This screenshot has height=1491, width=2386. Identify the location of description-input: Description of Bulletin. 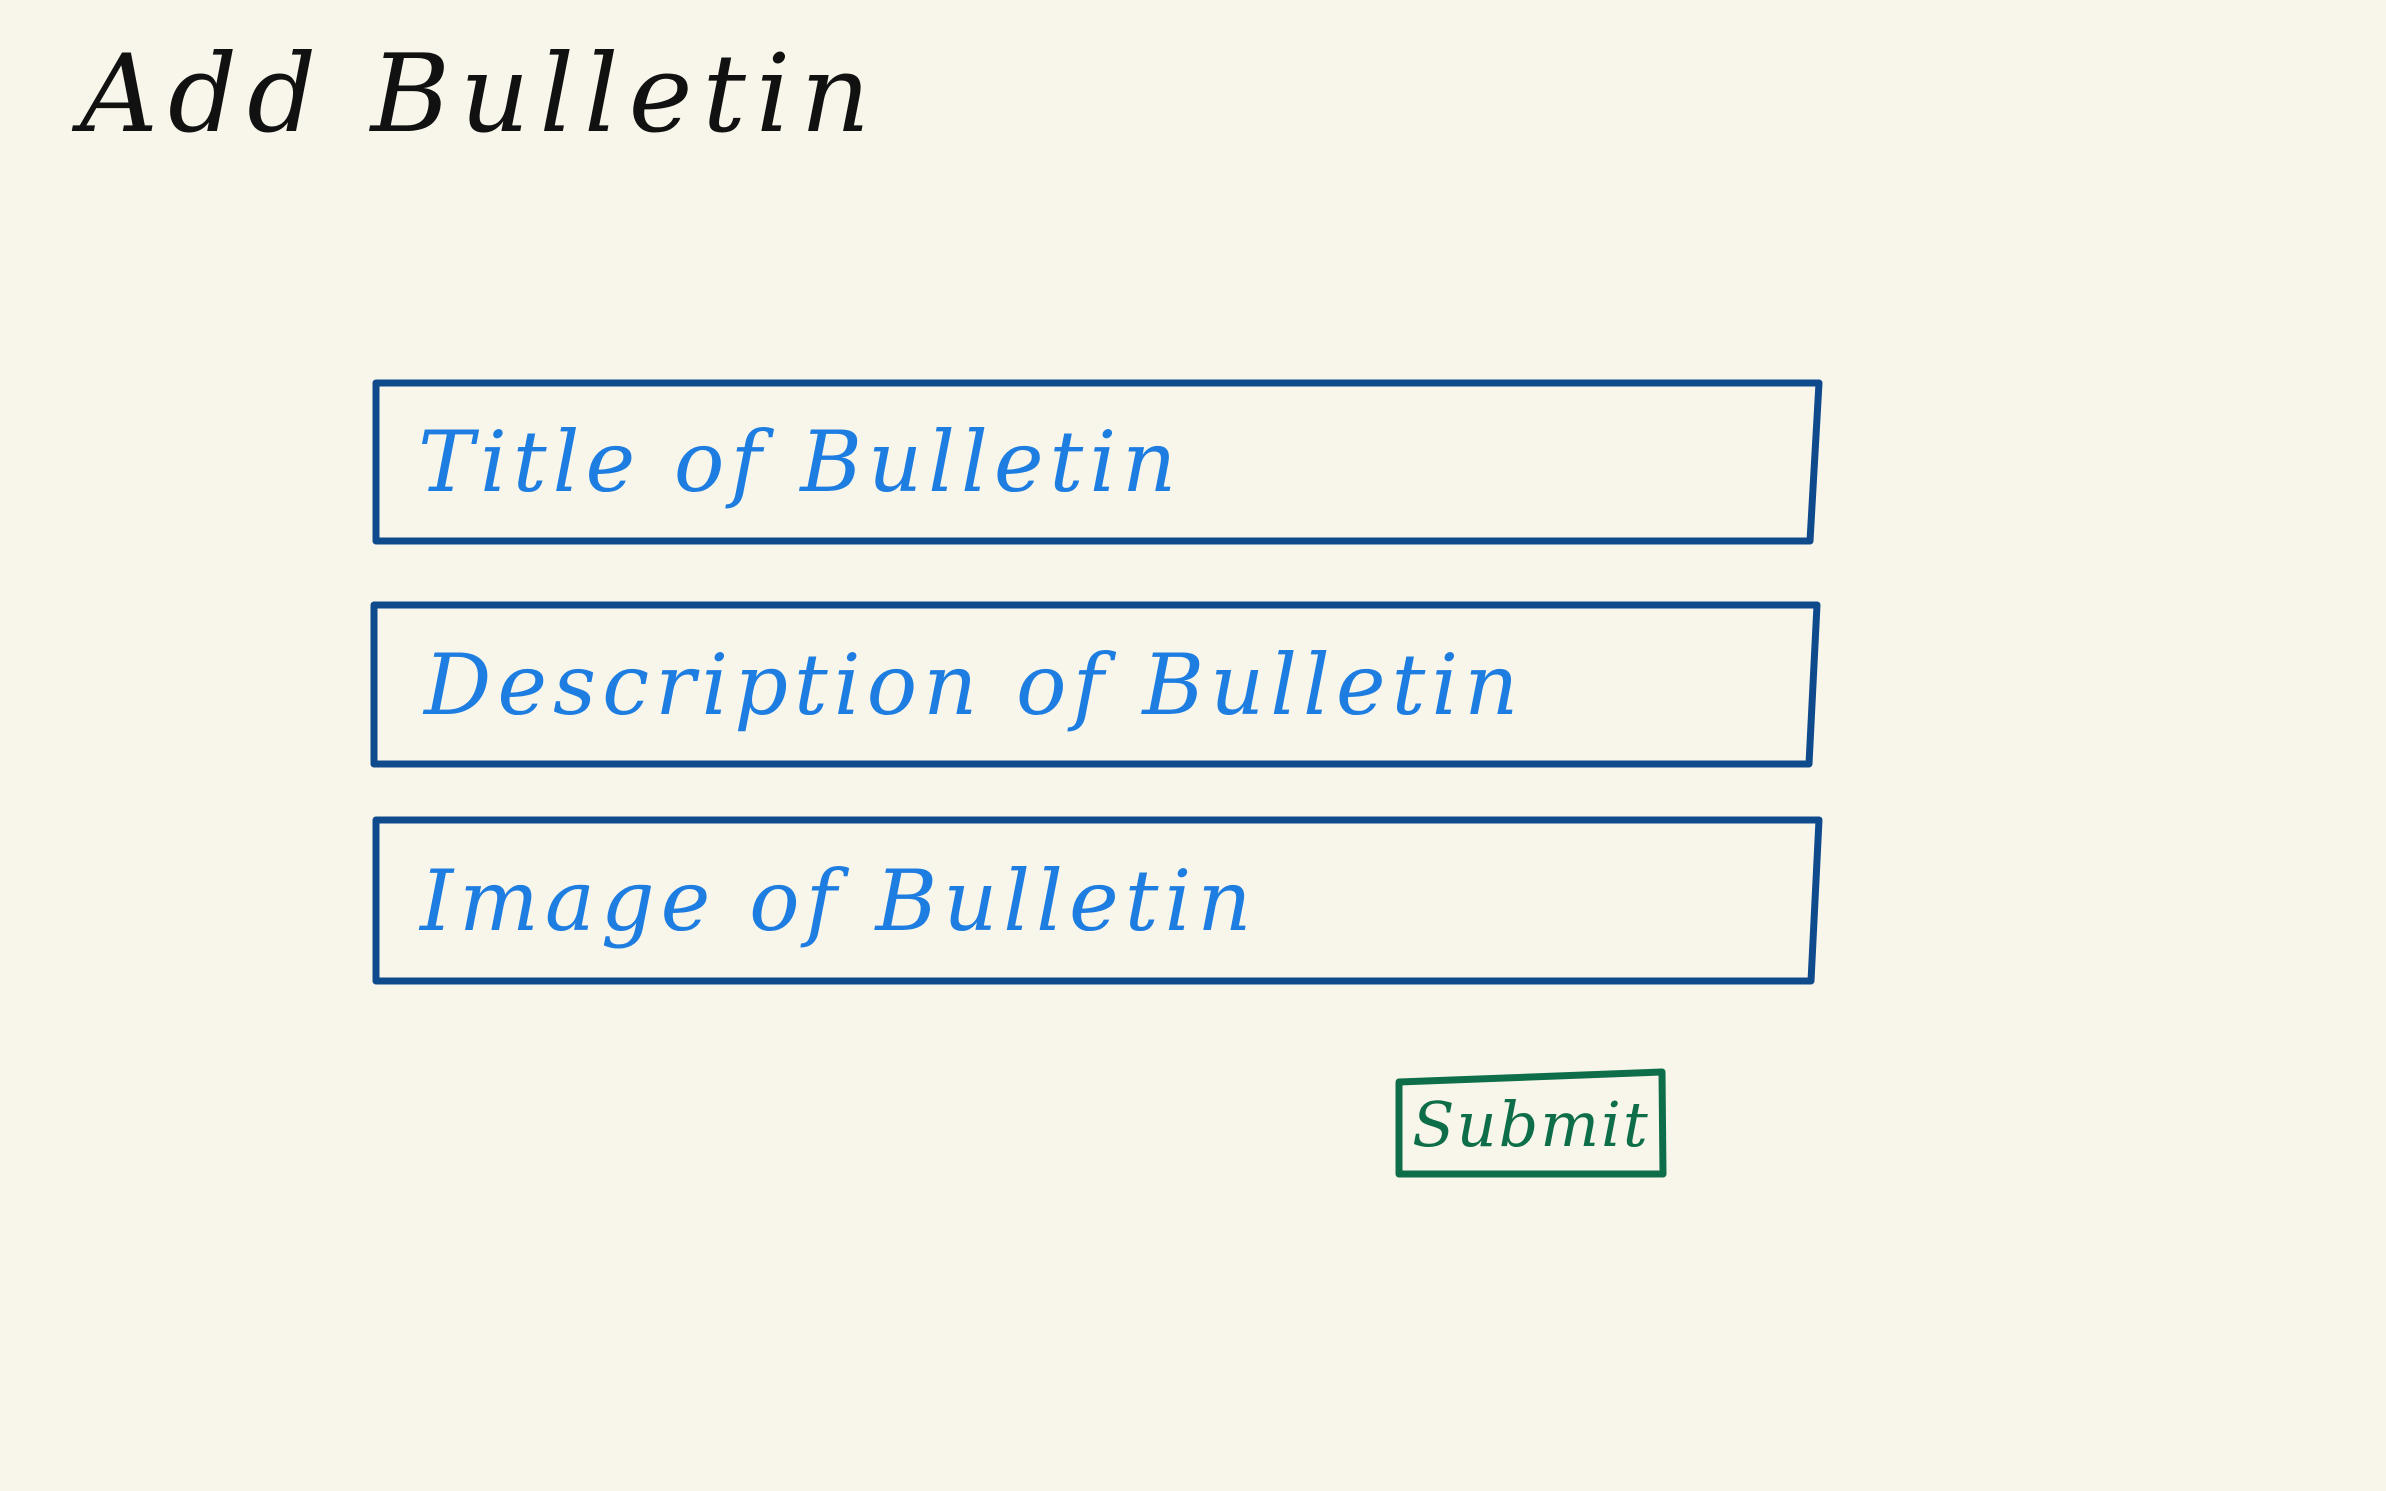
(1094, 684).